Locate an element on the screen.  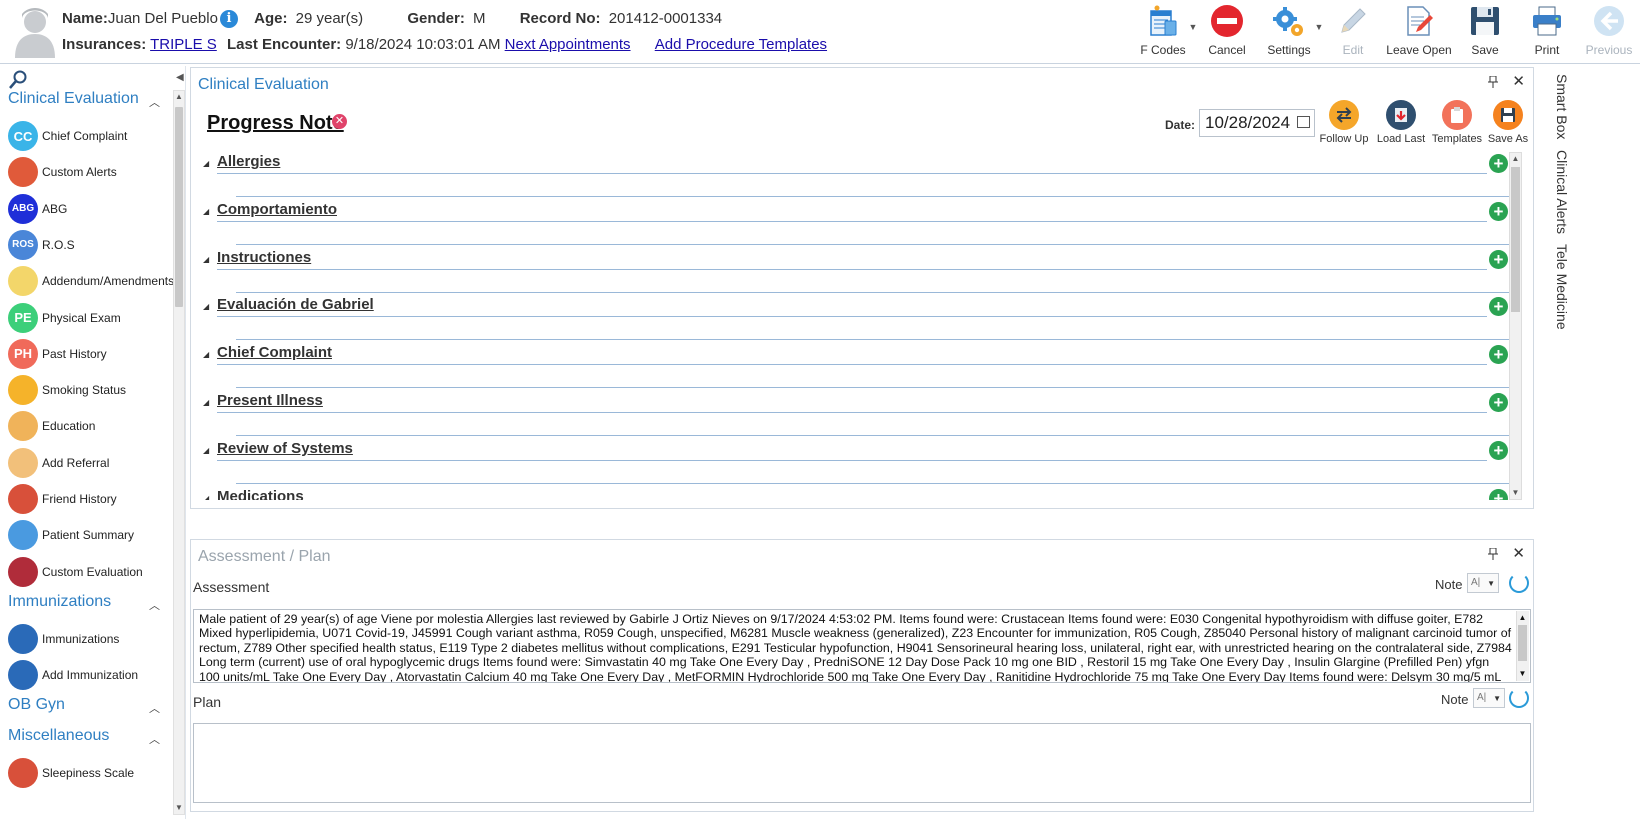
insurance-link: TRIPLE S is located at coordinates (183, 44).